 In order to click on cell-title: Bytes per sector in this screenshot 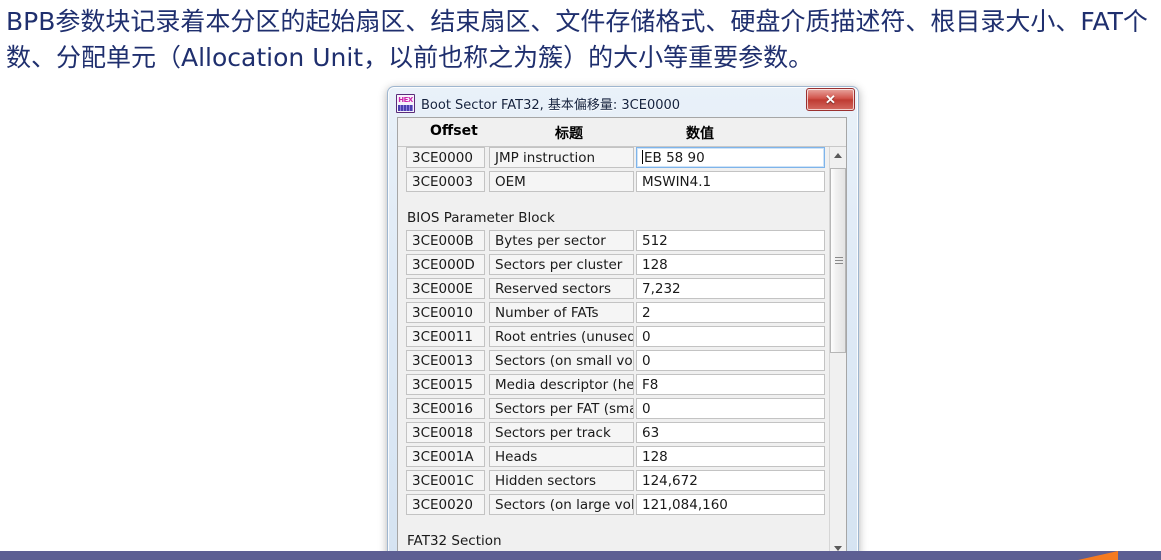, I will do `click(561, 240)`.